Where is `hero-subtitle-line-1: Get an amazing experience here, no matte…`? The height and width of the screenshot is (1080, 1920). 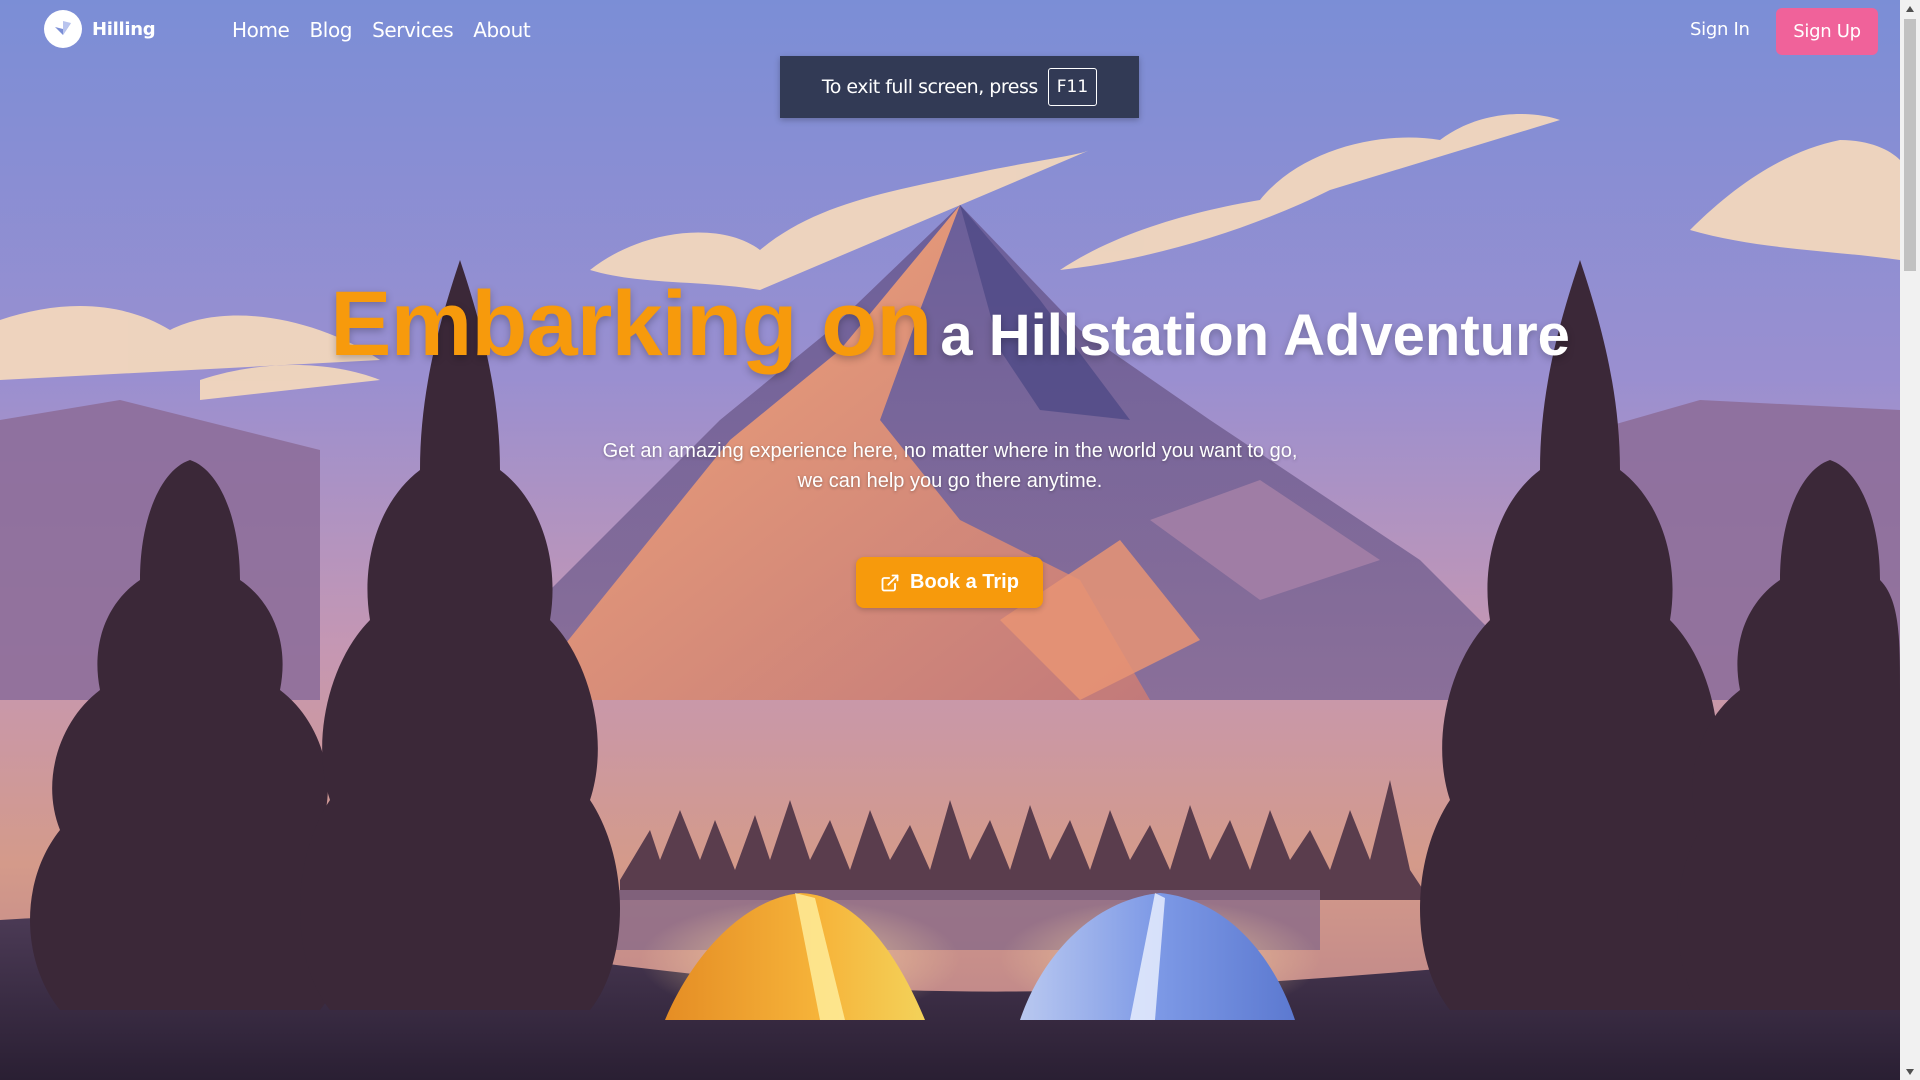 hero-subtitle-line-1: Get an amazing experience here, no matte… is located at coordinates (950, 451).